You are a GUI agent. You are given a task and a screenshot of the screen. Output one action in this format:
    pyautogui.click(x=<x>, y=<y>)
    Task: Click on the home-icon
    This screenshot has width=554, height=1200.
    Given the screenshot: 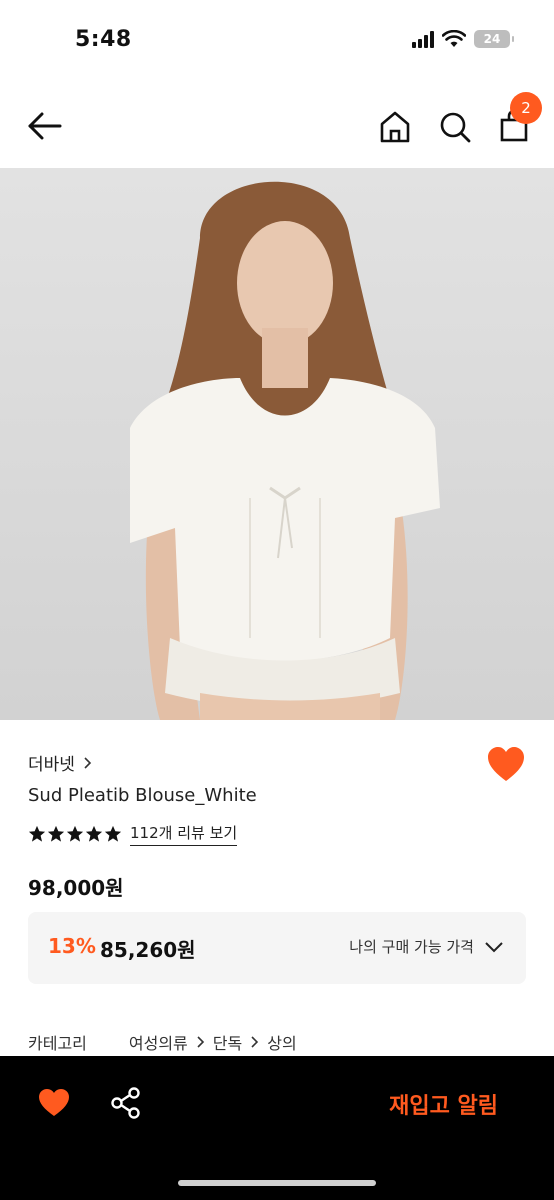 What is the action you would take?
    pyautogui.click(x=395, y=127)
    